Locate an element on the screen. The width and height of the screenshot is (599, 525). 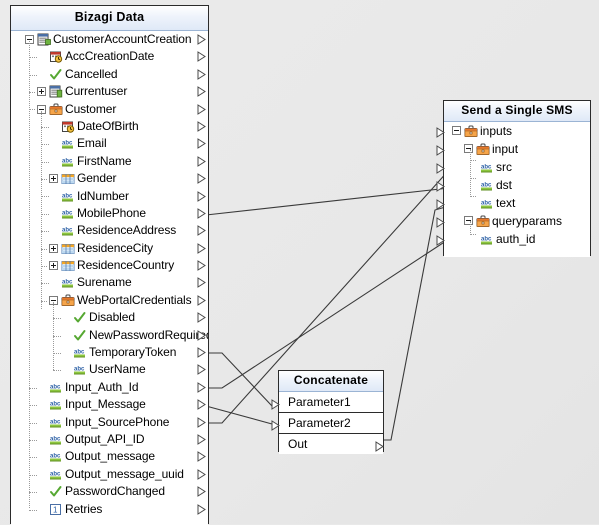
tree-item-retries: 1 Retries is located at coordinates (109, 509).